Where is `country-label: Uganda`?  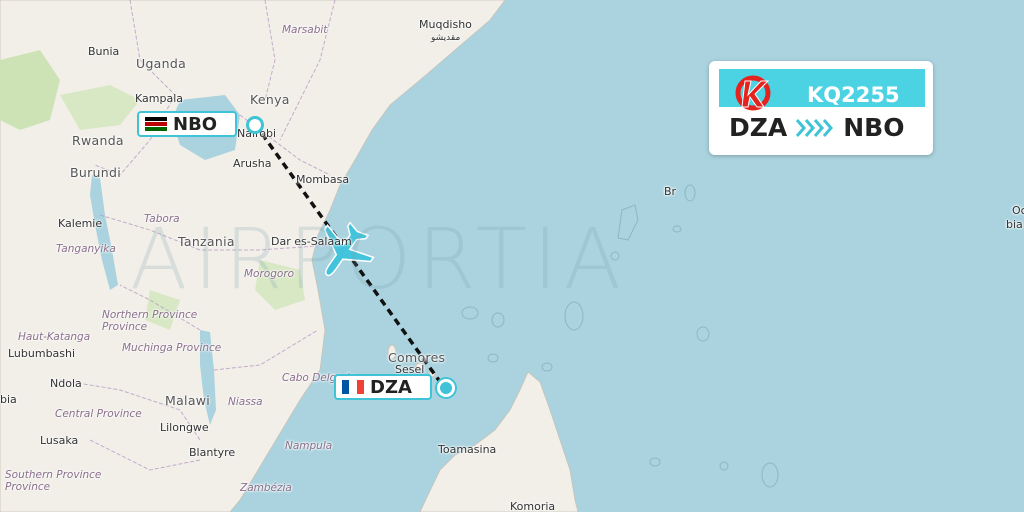
country-label: Uganda is located at coordinates (161, 63).